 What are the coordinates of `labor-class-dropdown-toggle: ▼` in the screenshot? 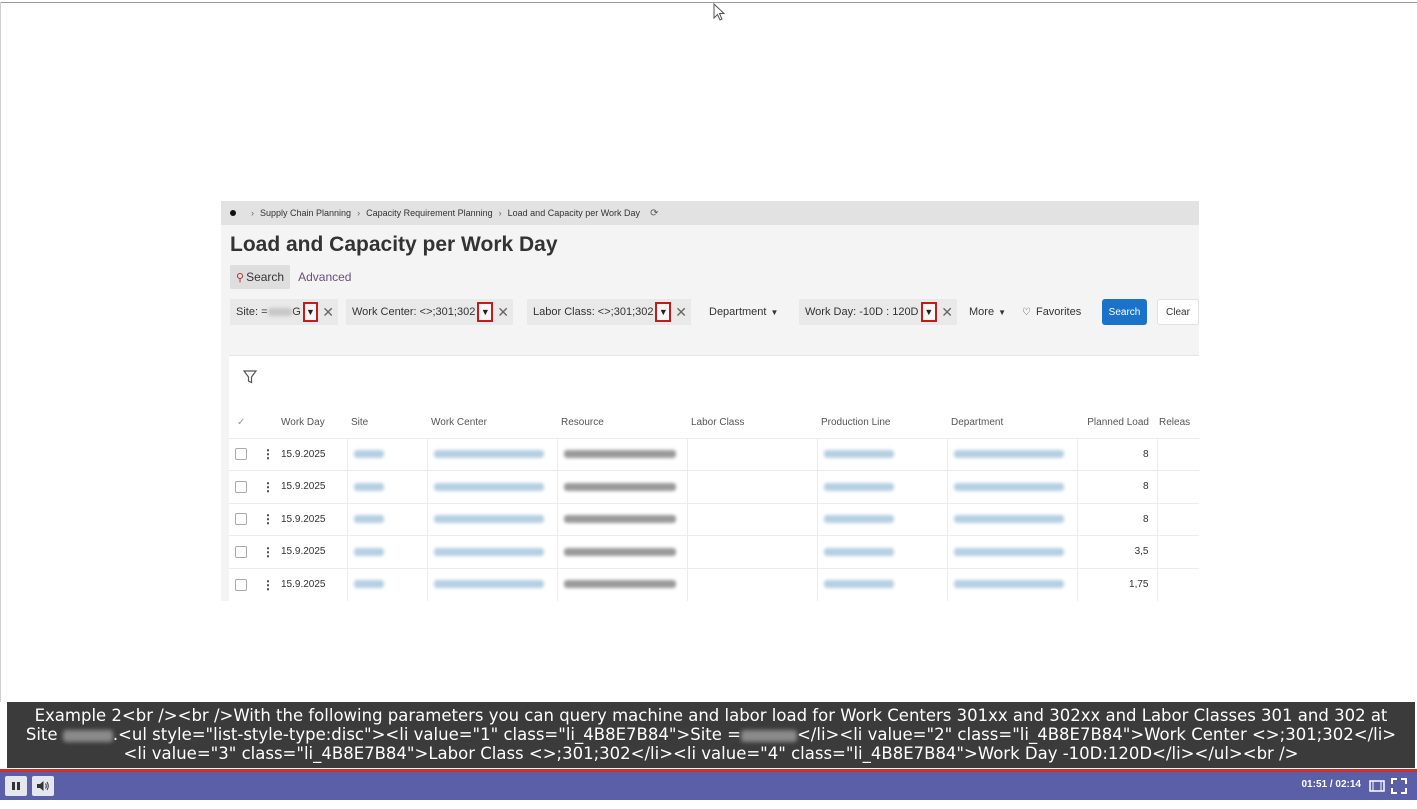 It's located at (663, 312).